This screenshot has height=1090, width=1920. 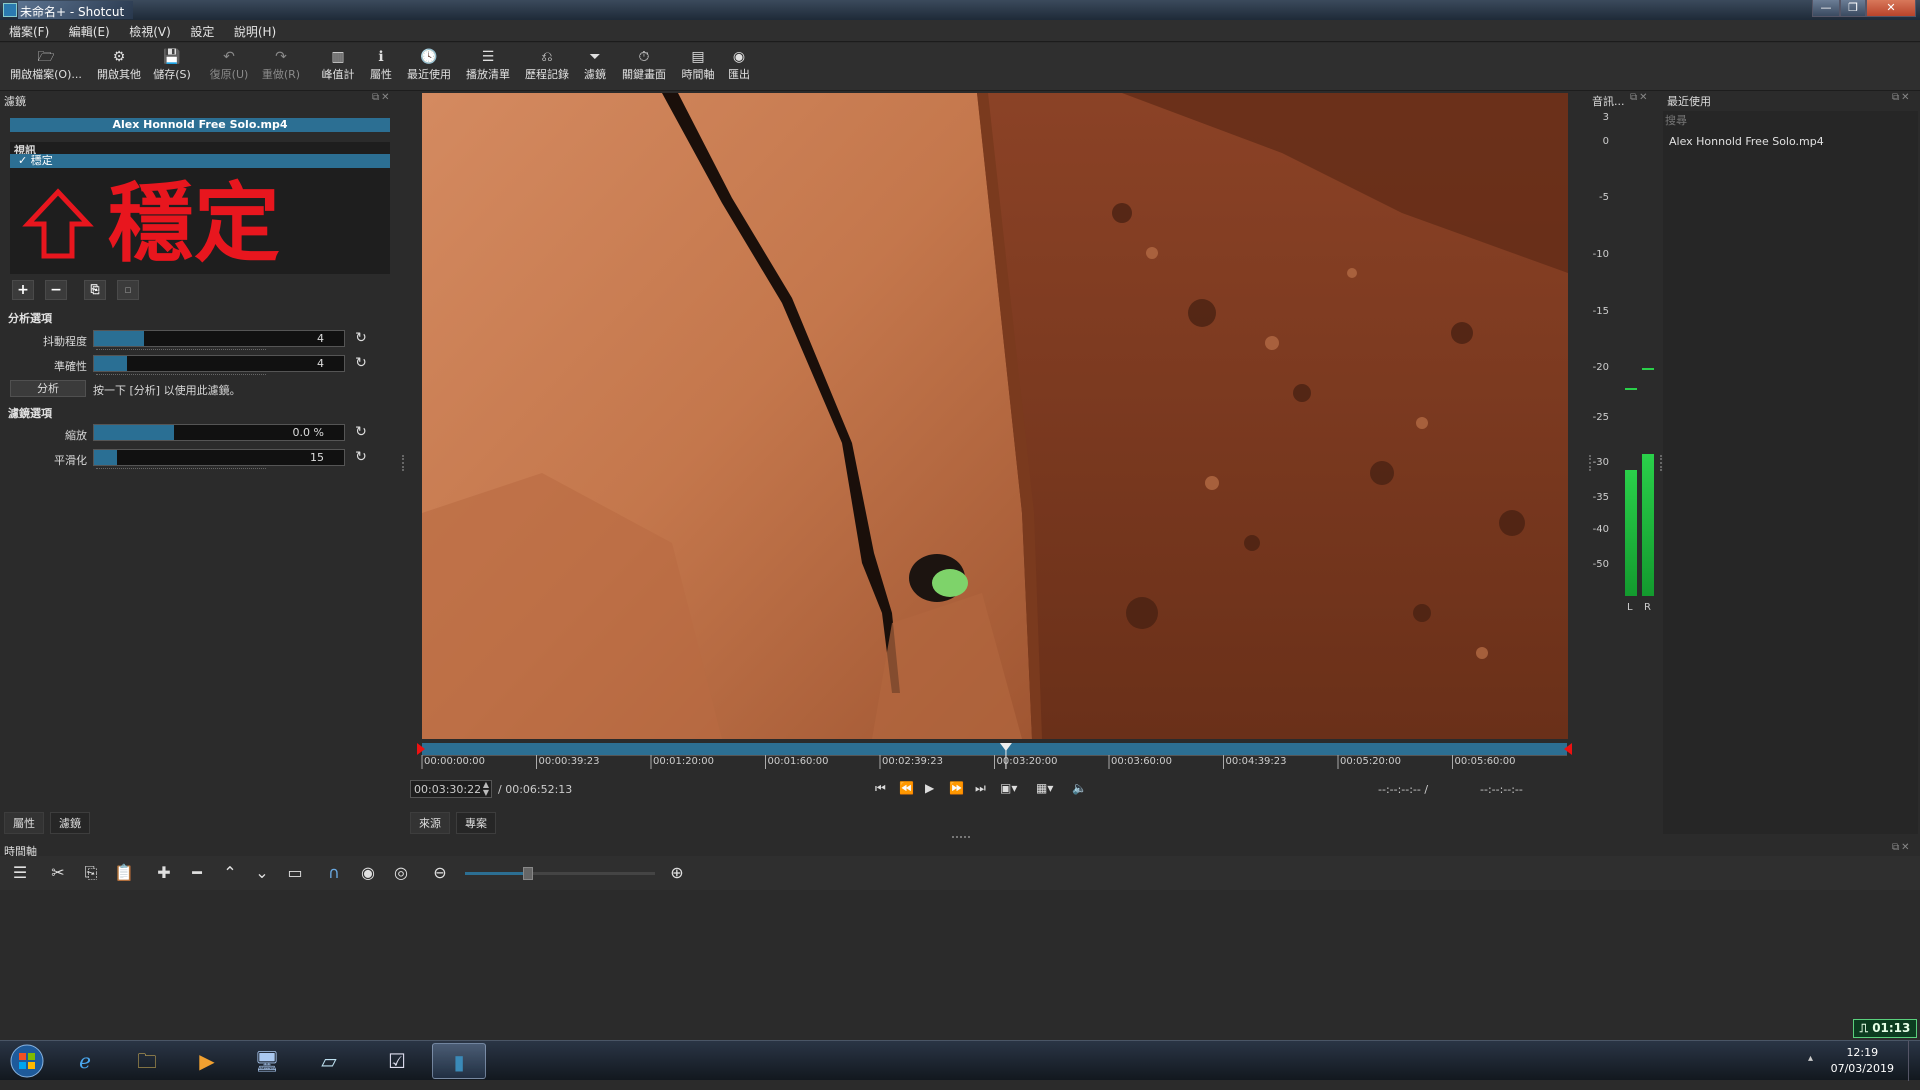 I want to click on scrub-eye-icon: ◉, so click(x=368, y=873).